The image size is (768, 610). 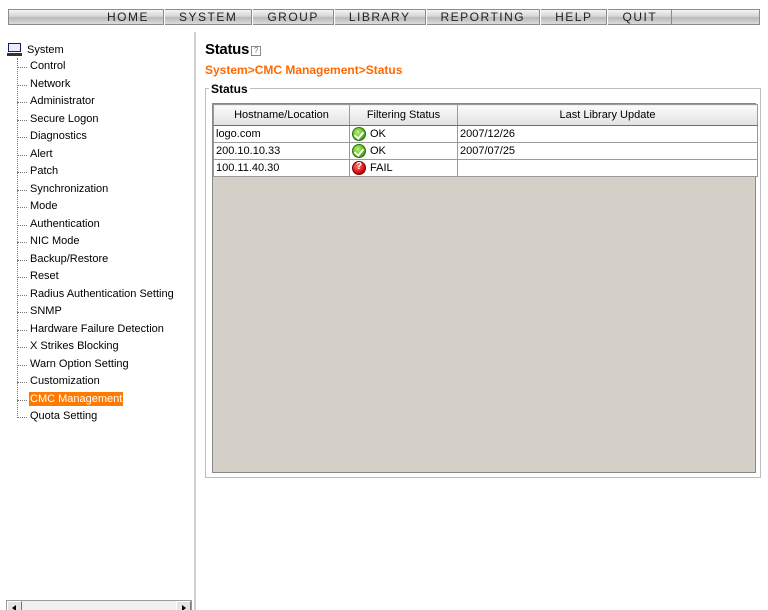 I want to click on sidebar-item-network: Network, so click(x=96, y=85).